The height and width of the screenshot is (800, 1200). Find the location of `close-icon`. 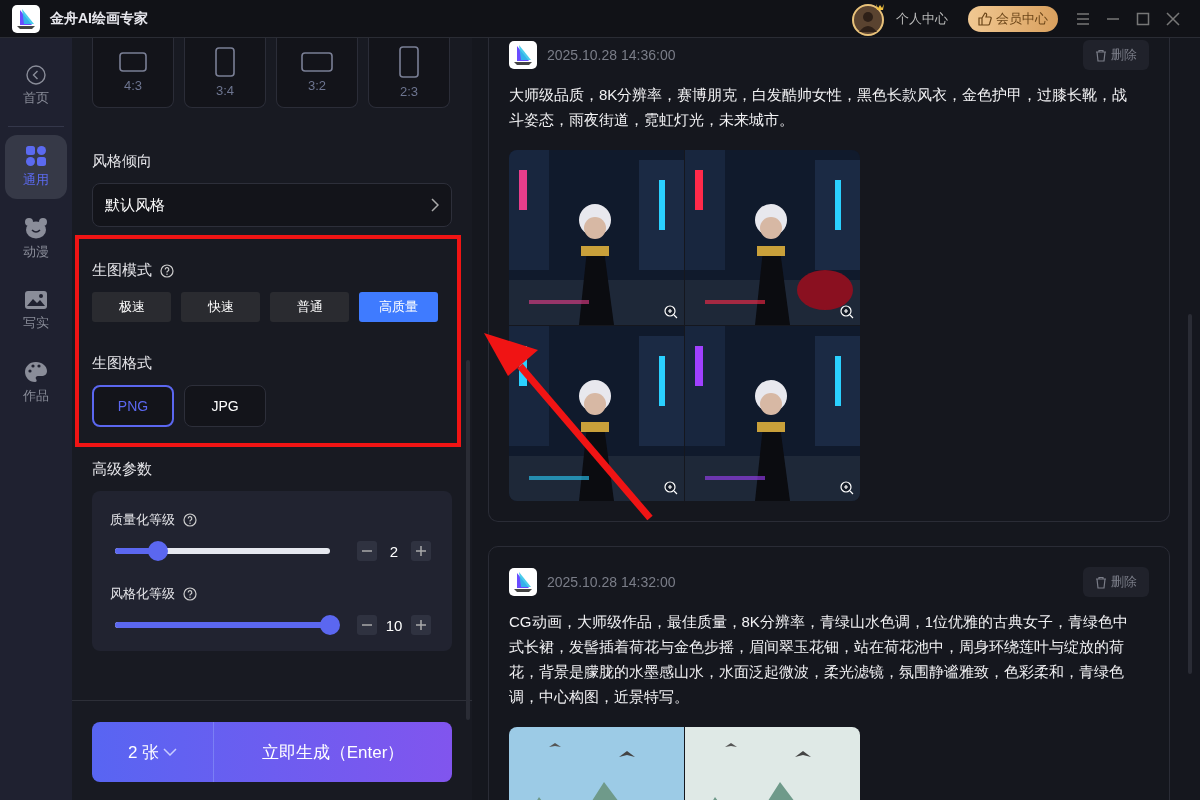

close-icon is located at coordinates (1173, 18).